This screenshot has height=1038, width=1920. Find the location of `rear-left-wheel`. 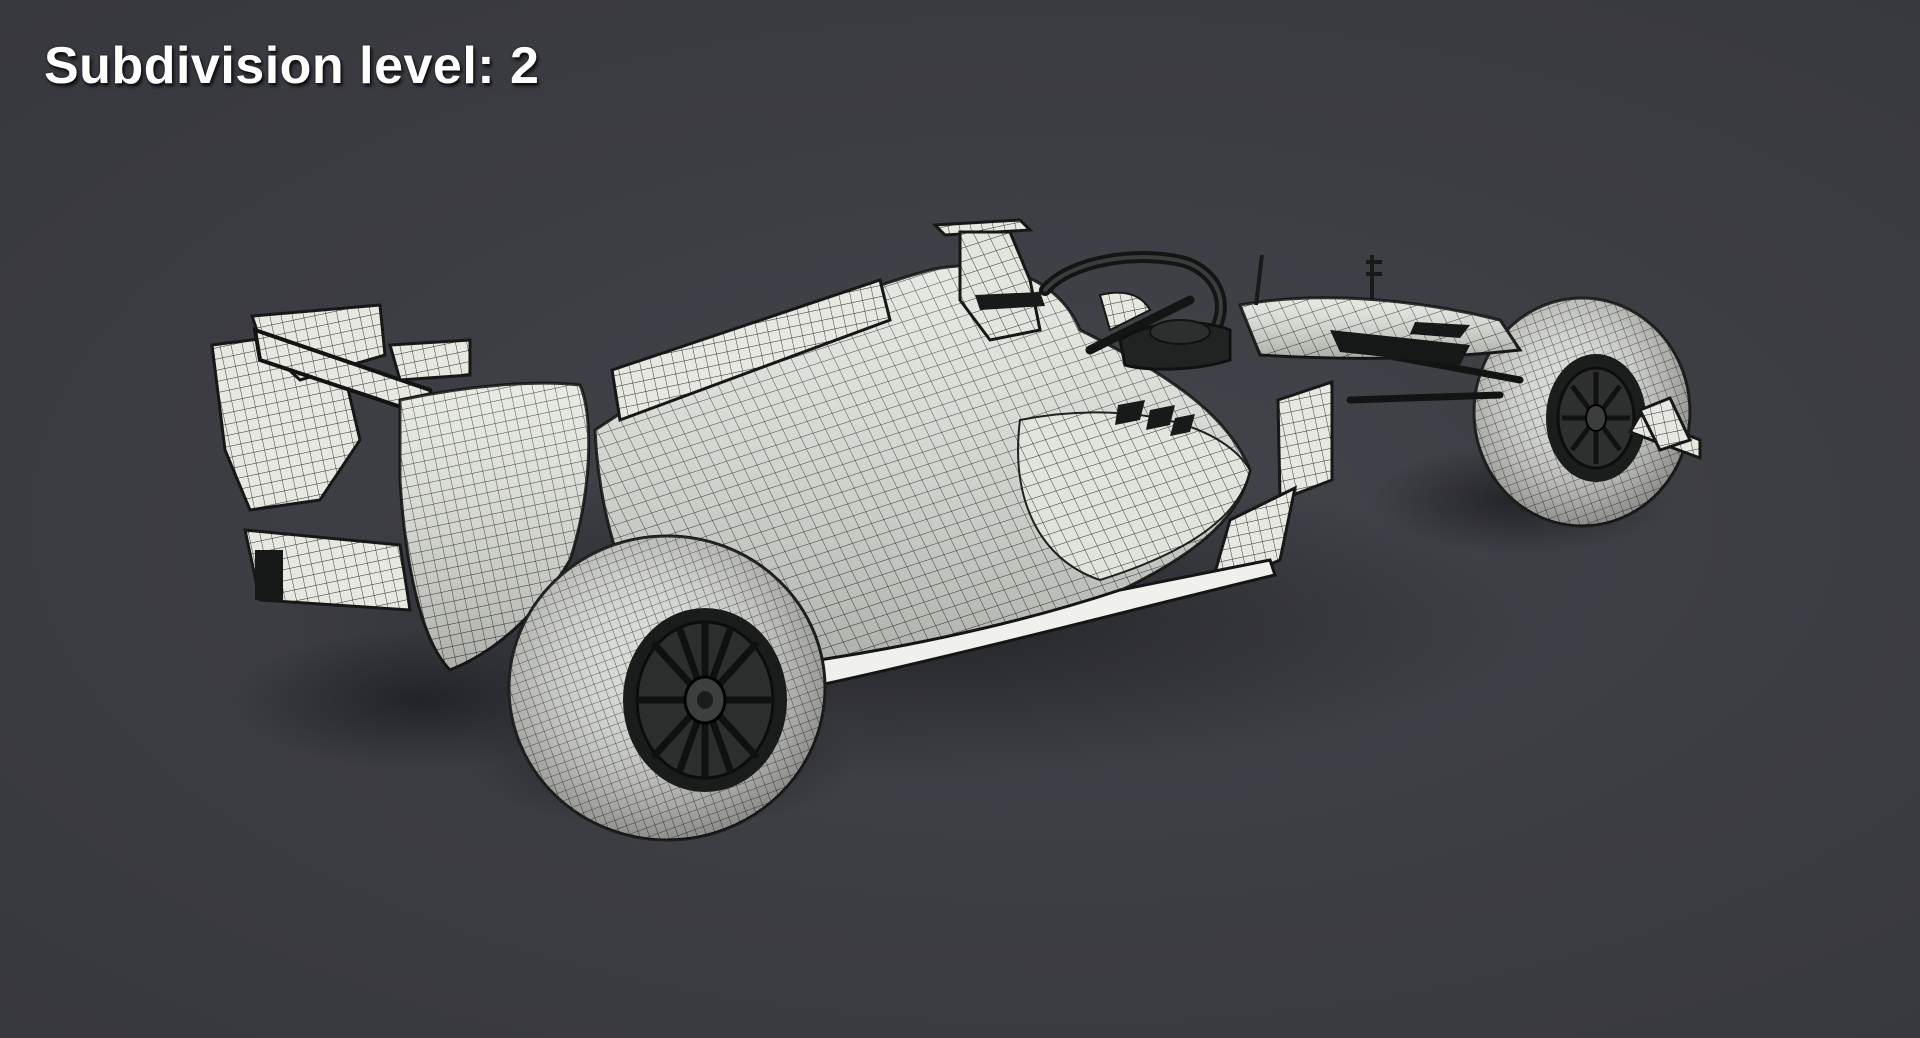

rear-left-wheel is located at coordinates (667, 688).